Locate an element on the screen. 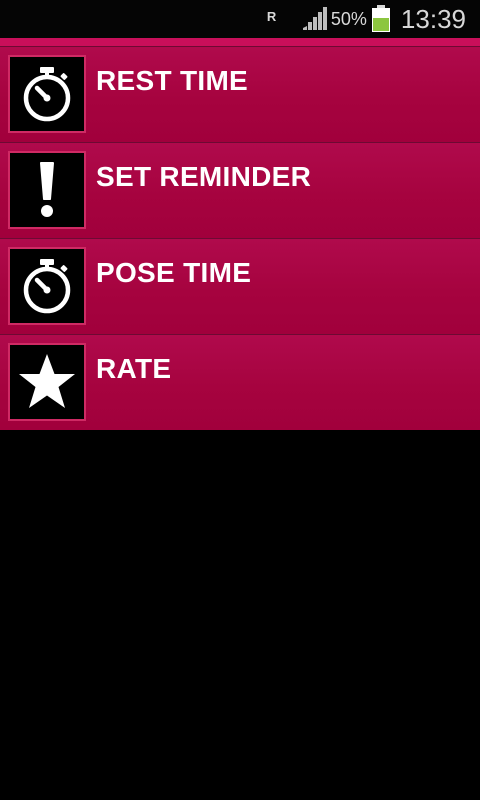 The image size is (480, 800). signal-strength-icon is located at coordinates (314, 18).